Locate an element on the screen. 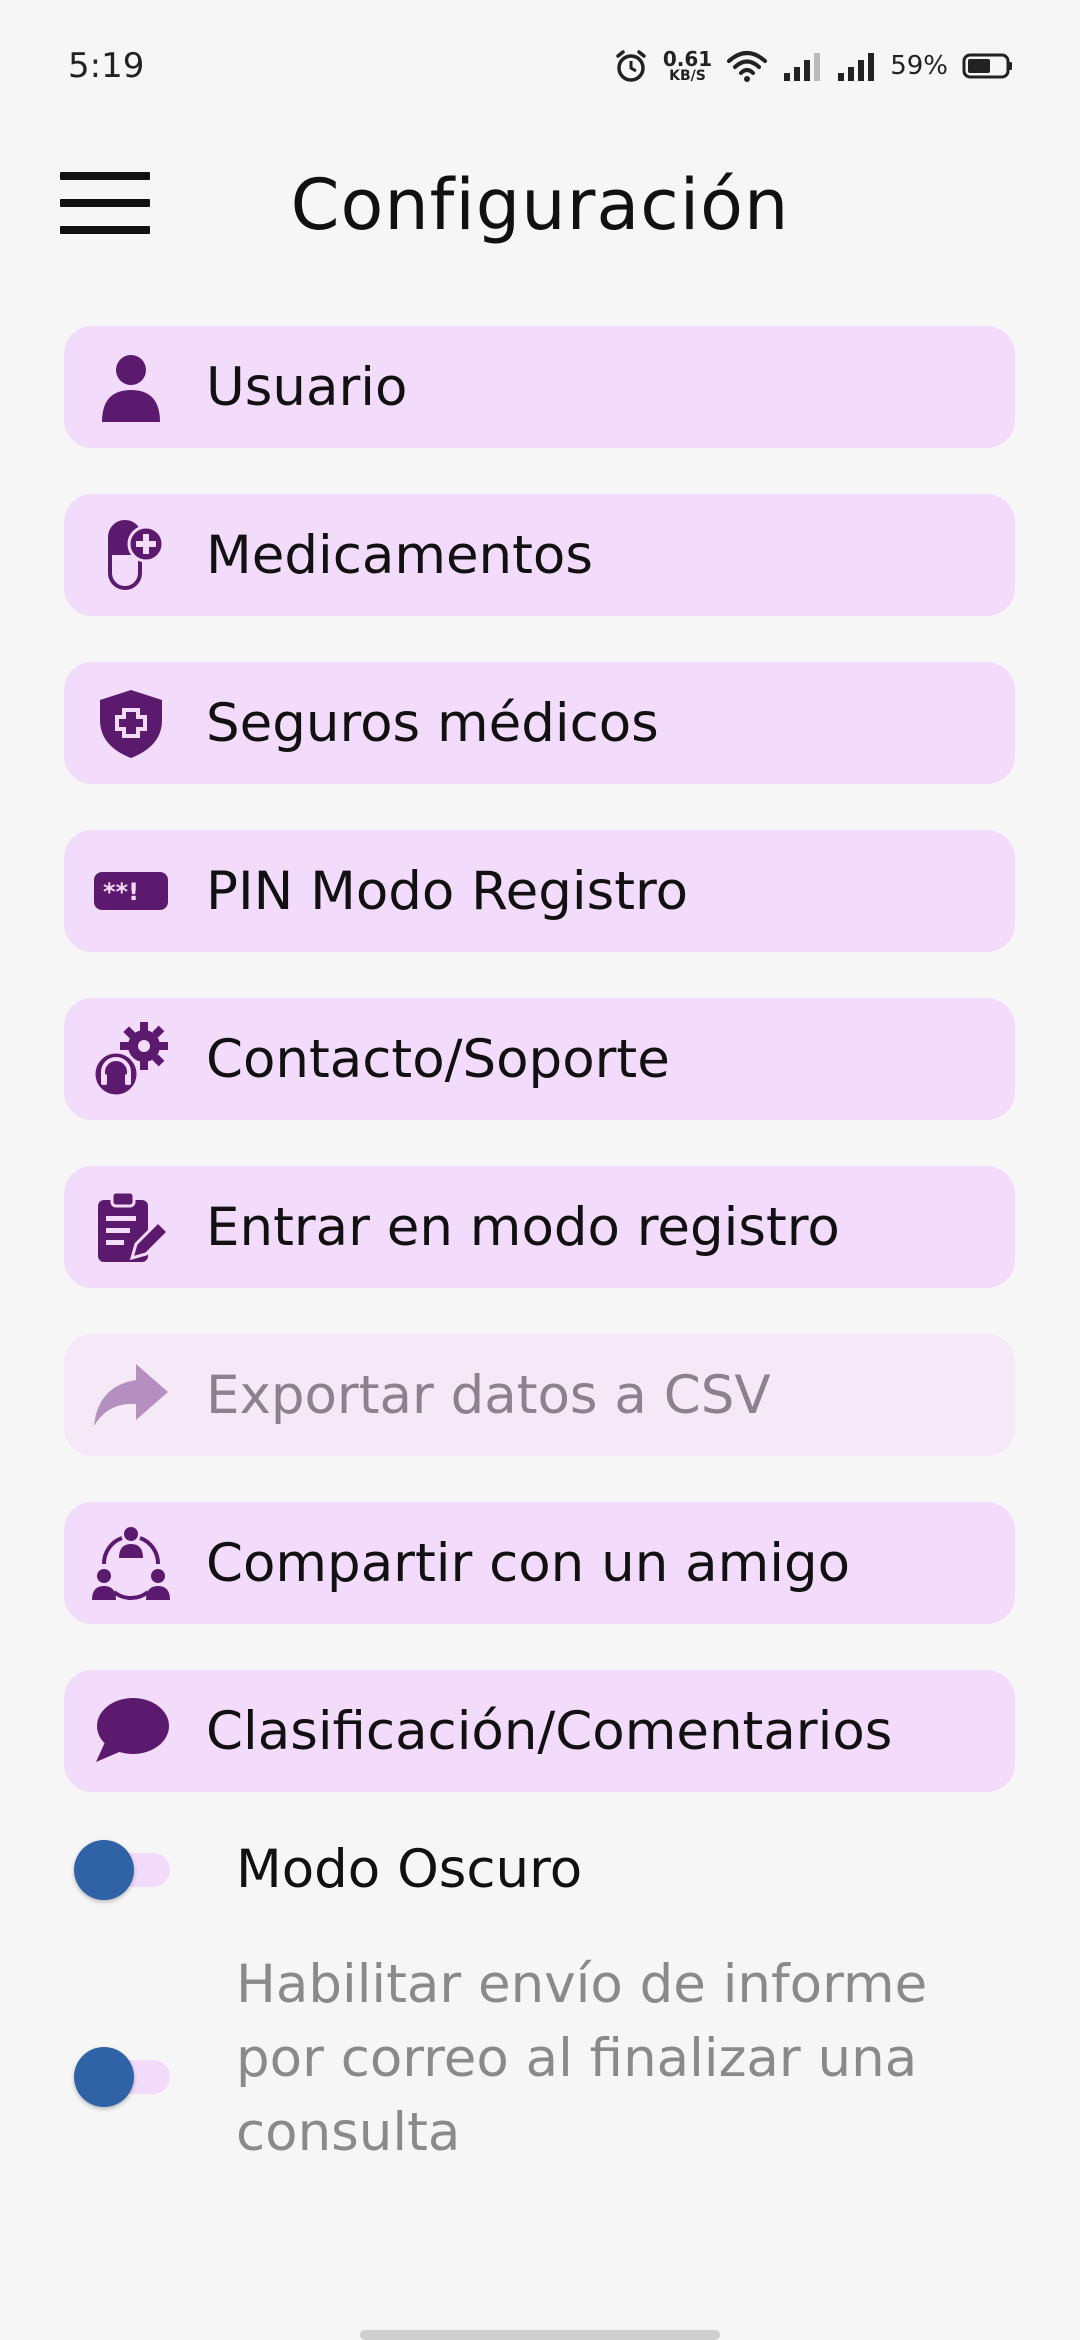 The width and height of the screenshot is (1080, 2340). comment-icon is located at coordinates (131, 1731).